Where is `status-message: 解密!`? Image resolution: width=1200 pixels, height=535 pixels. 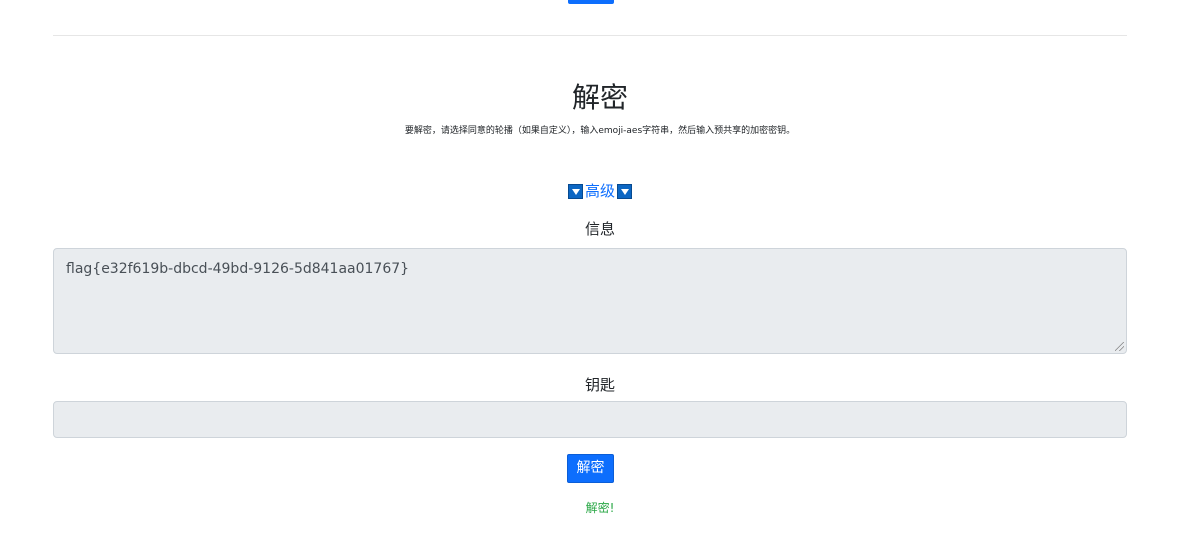 status-message: 解密! is located at coordinates (600, 508).